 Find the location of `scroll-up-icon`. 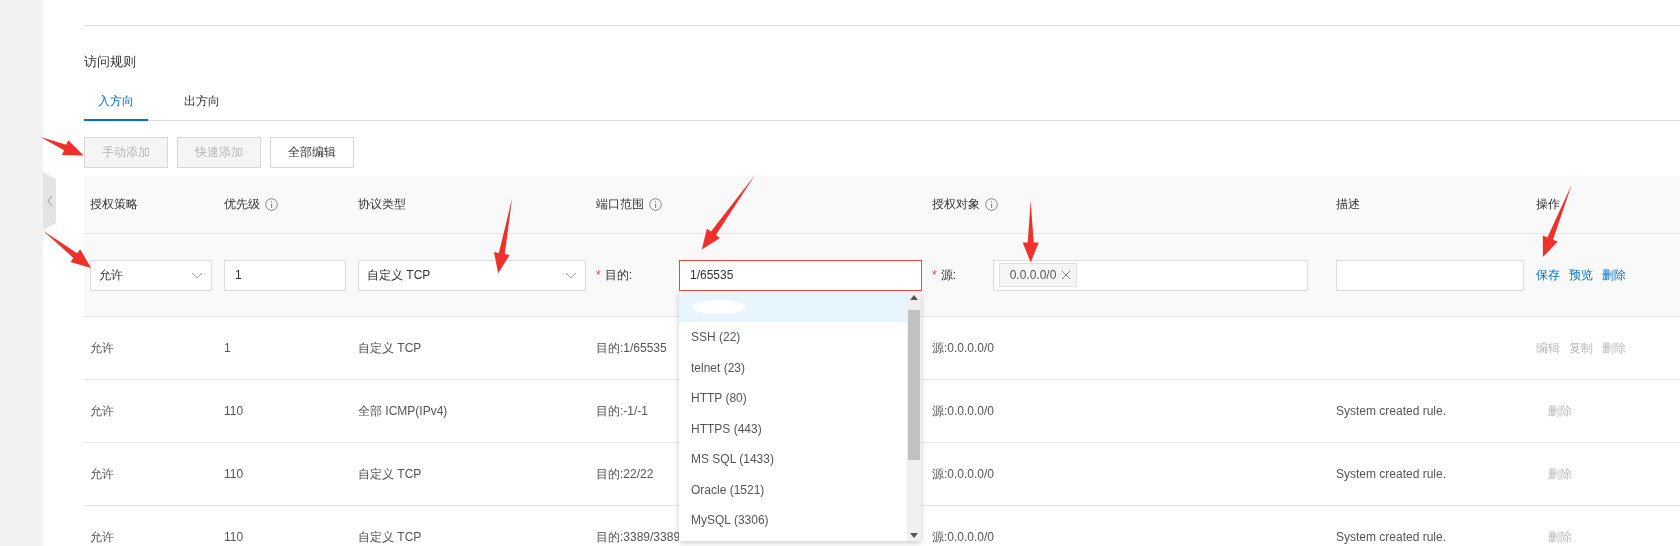

scroll-up-icon is located at coordinates (914, 297).